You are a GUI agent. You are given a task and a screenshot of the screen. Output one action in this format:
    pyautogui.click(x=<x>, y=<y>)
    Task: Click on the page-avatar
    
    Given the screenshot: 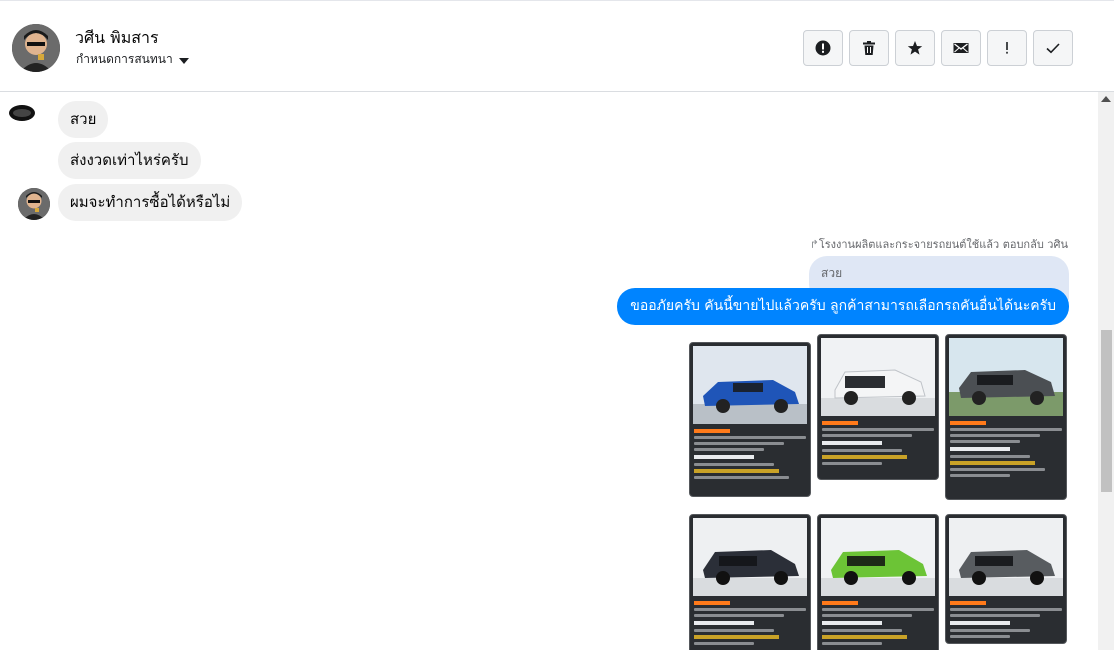 What is the action you would take?
    pyautogui.click(x=22, y=113)
    